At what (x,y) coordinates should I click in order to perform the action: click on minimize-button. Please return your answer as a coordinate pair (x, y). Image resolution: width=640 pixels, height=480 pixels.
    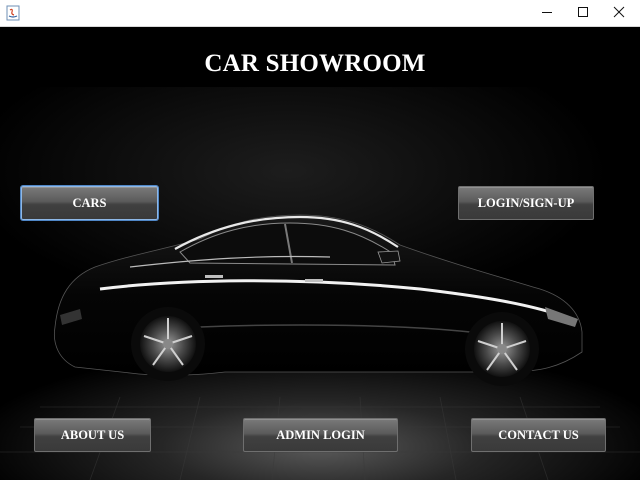
    Looking at the image, I should click on (547, 13).